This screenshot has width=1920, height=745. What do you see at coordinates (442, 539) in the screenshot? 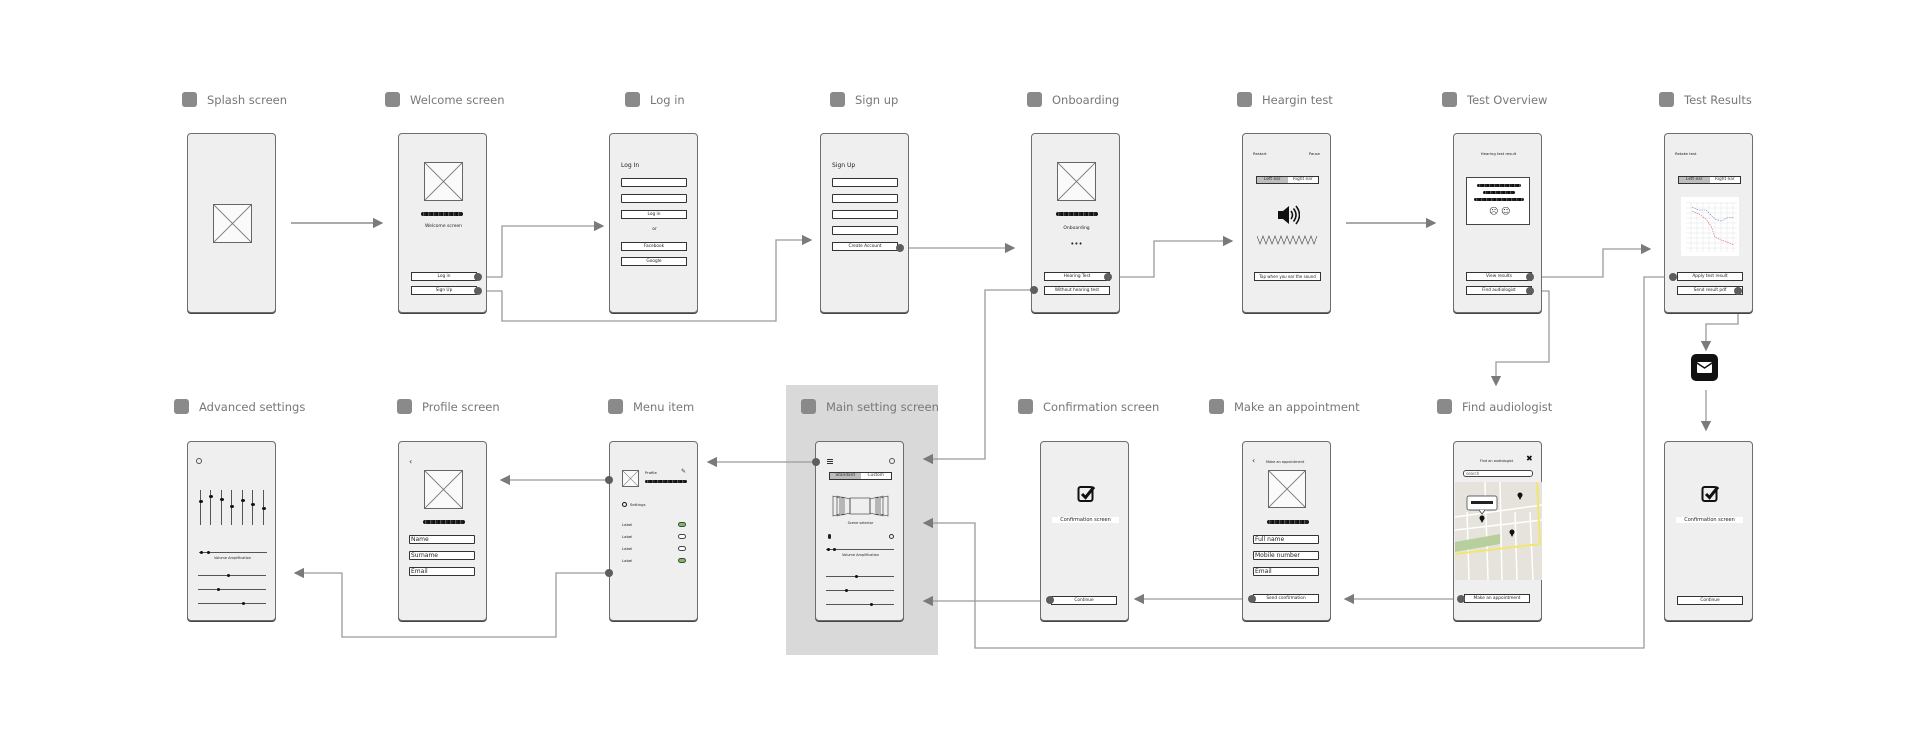
I see `name-field: Name` at bounding box center [442, 539].